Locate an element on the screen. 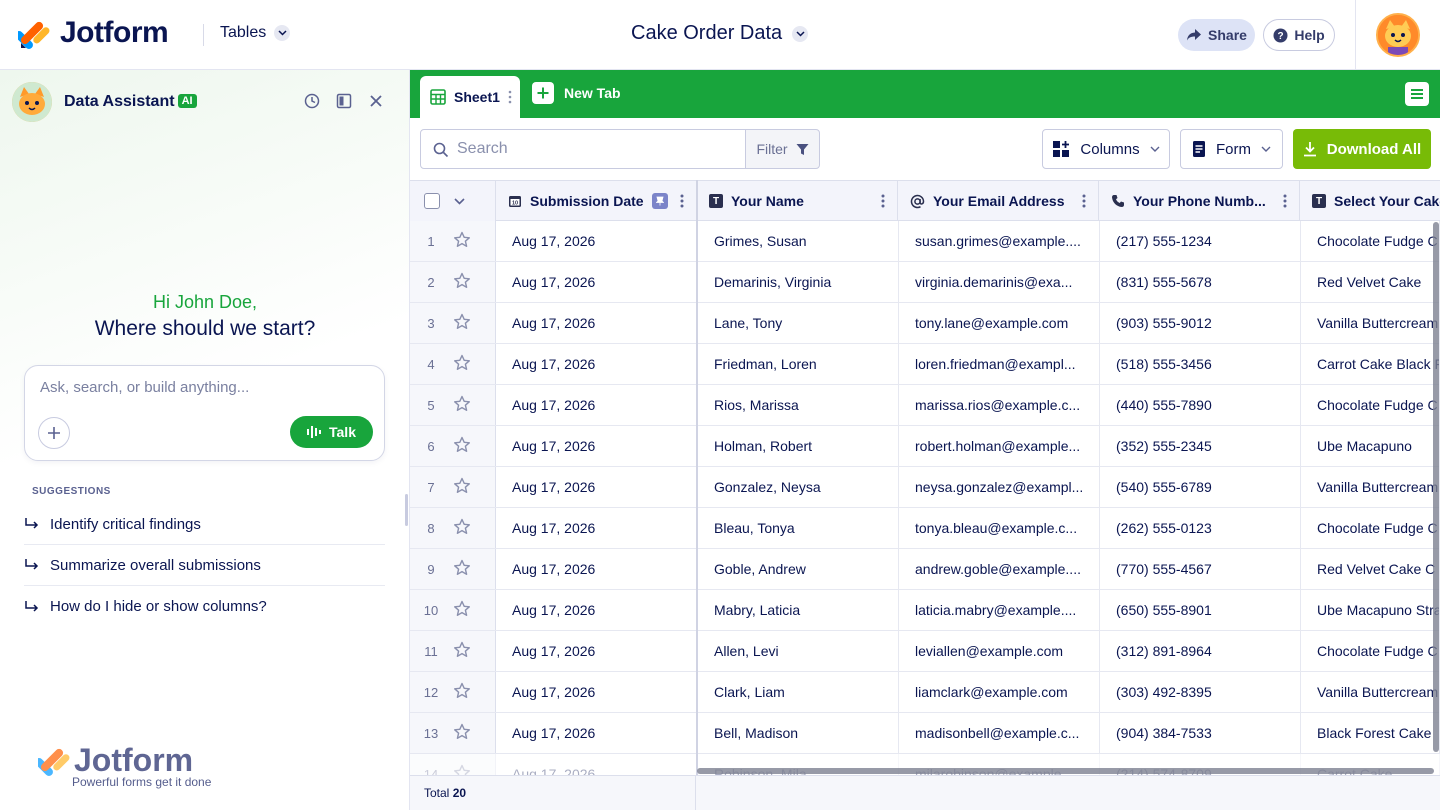 The height and width of the screenshot is (810, 1440). close-icon is located at coordinates (376, 101).